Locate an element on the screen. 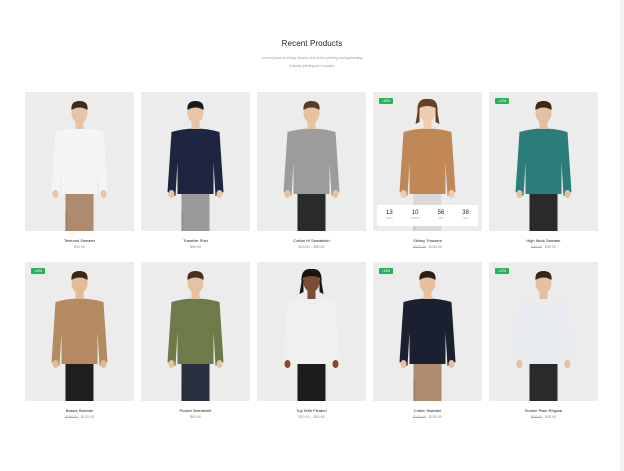  countdown-label: SEC is located at coordinates (466, 218).